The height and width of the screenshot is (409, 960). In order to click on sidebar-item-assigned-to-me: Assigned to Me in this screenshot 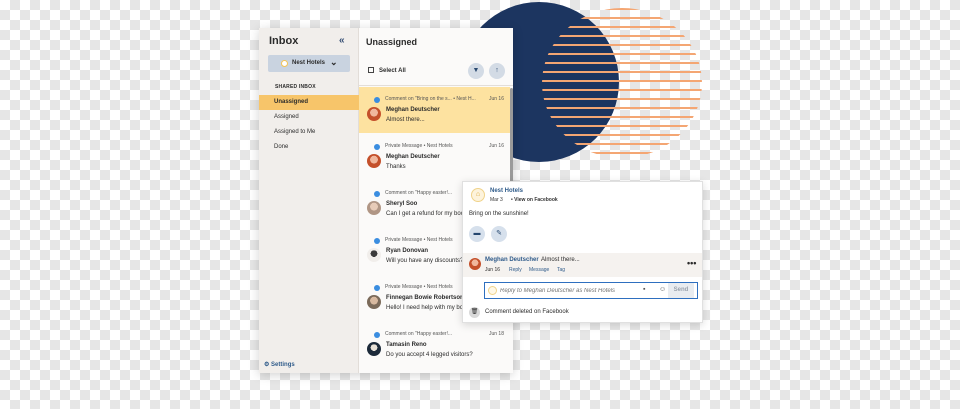, I will do `click(309, 132)`.